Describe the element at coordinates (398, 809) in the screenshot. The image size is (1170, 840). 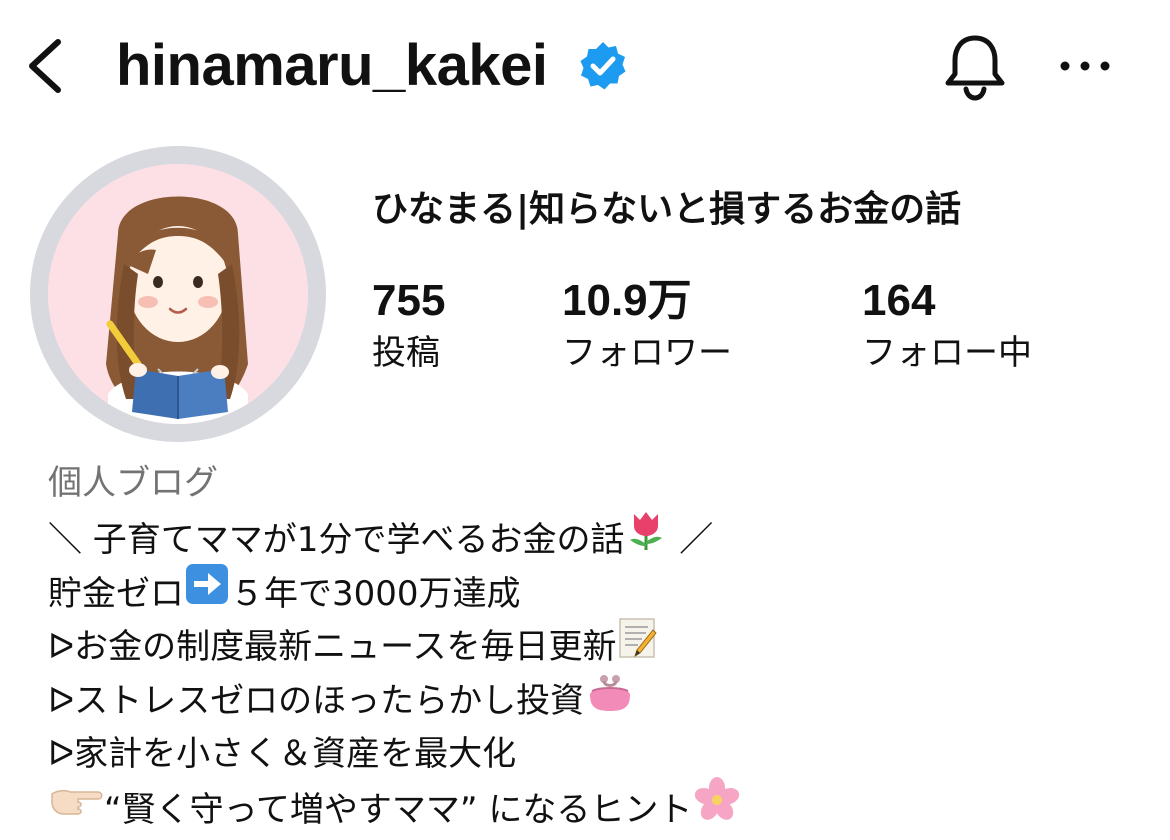
I see `bio-text: “賢く守って増やすママ” になるヒント` at that location.